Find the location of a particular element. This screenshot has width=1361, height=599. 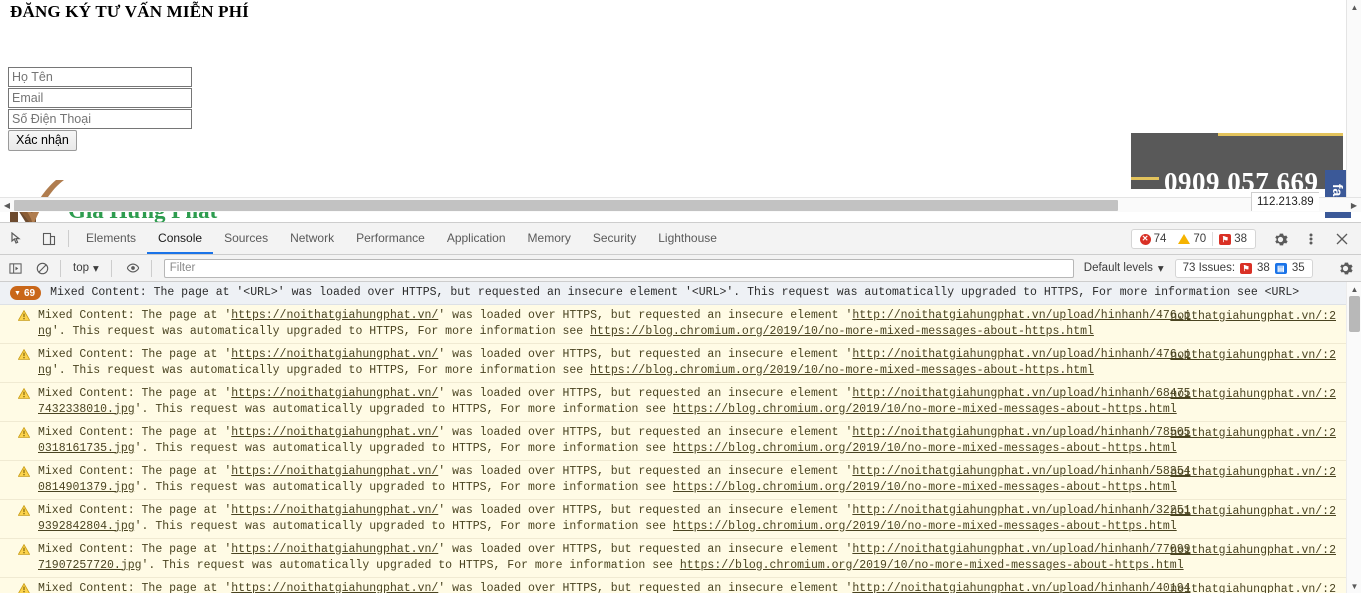

name-input is located at coordinates (100, 77).